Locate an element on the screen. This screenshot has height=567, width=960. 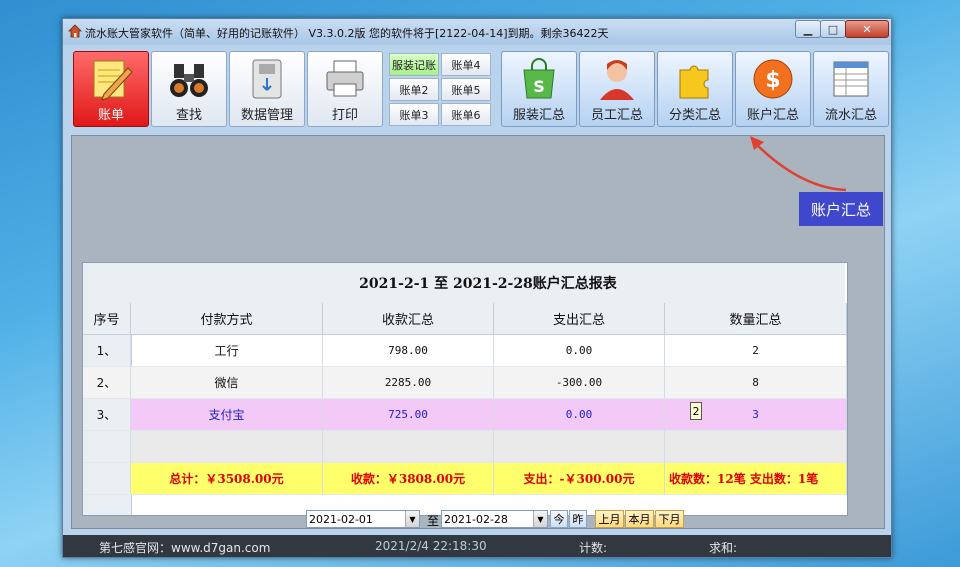
income-cell: 2285.00 is located at coordinates (408, 383).